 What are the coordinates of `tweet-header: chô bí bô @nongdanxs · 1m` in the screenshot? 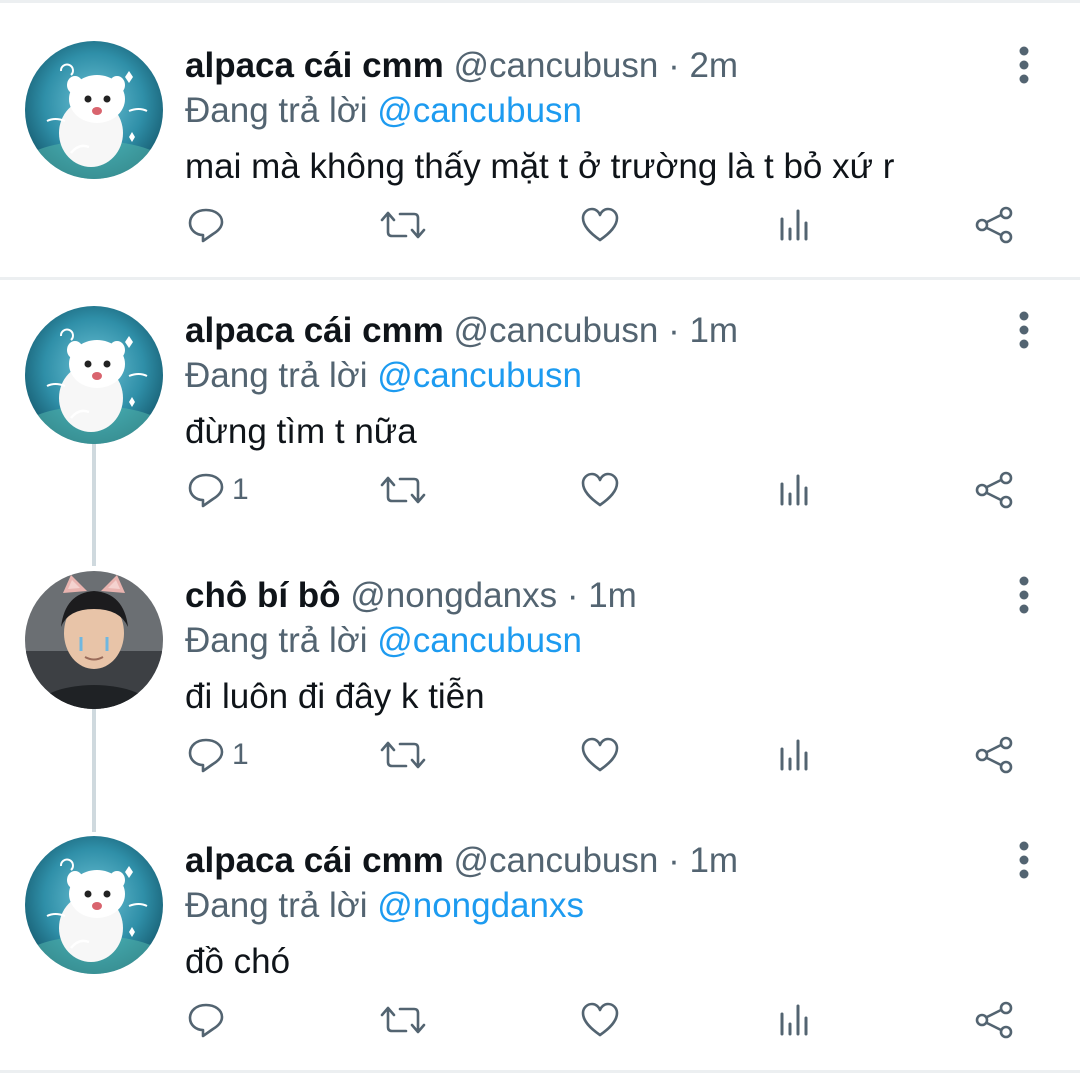 It's located at (411, 596).